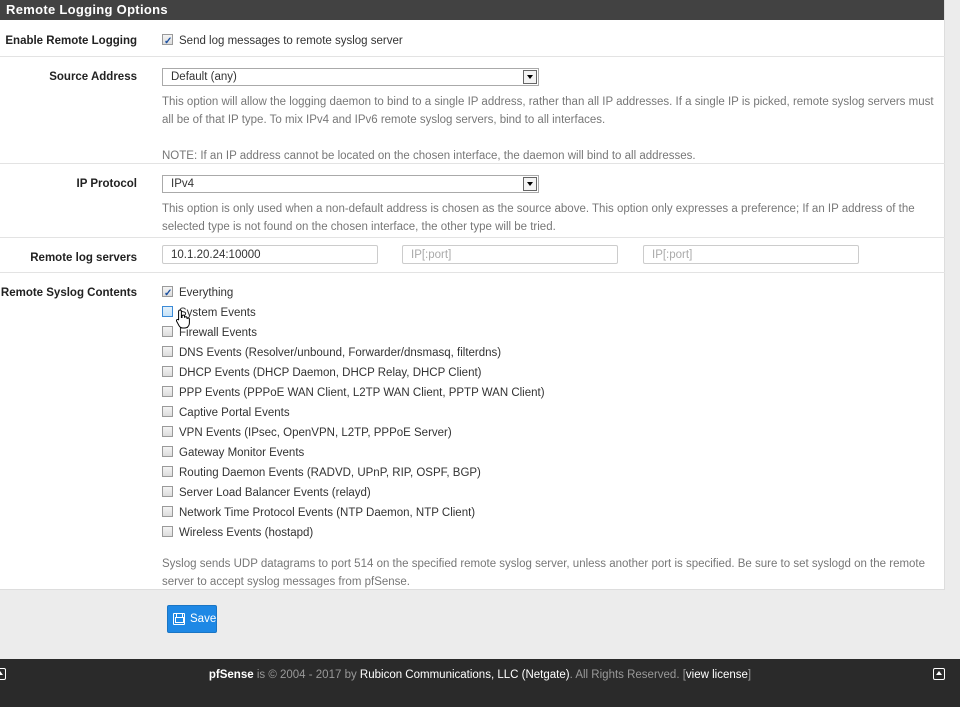 The width and height of the screenshot is (960, 707). I want to click on option-label: Captive Portal Events, so click(234, 413).